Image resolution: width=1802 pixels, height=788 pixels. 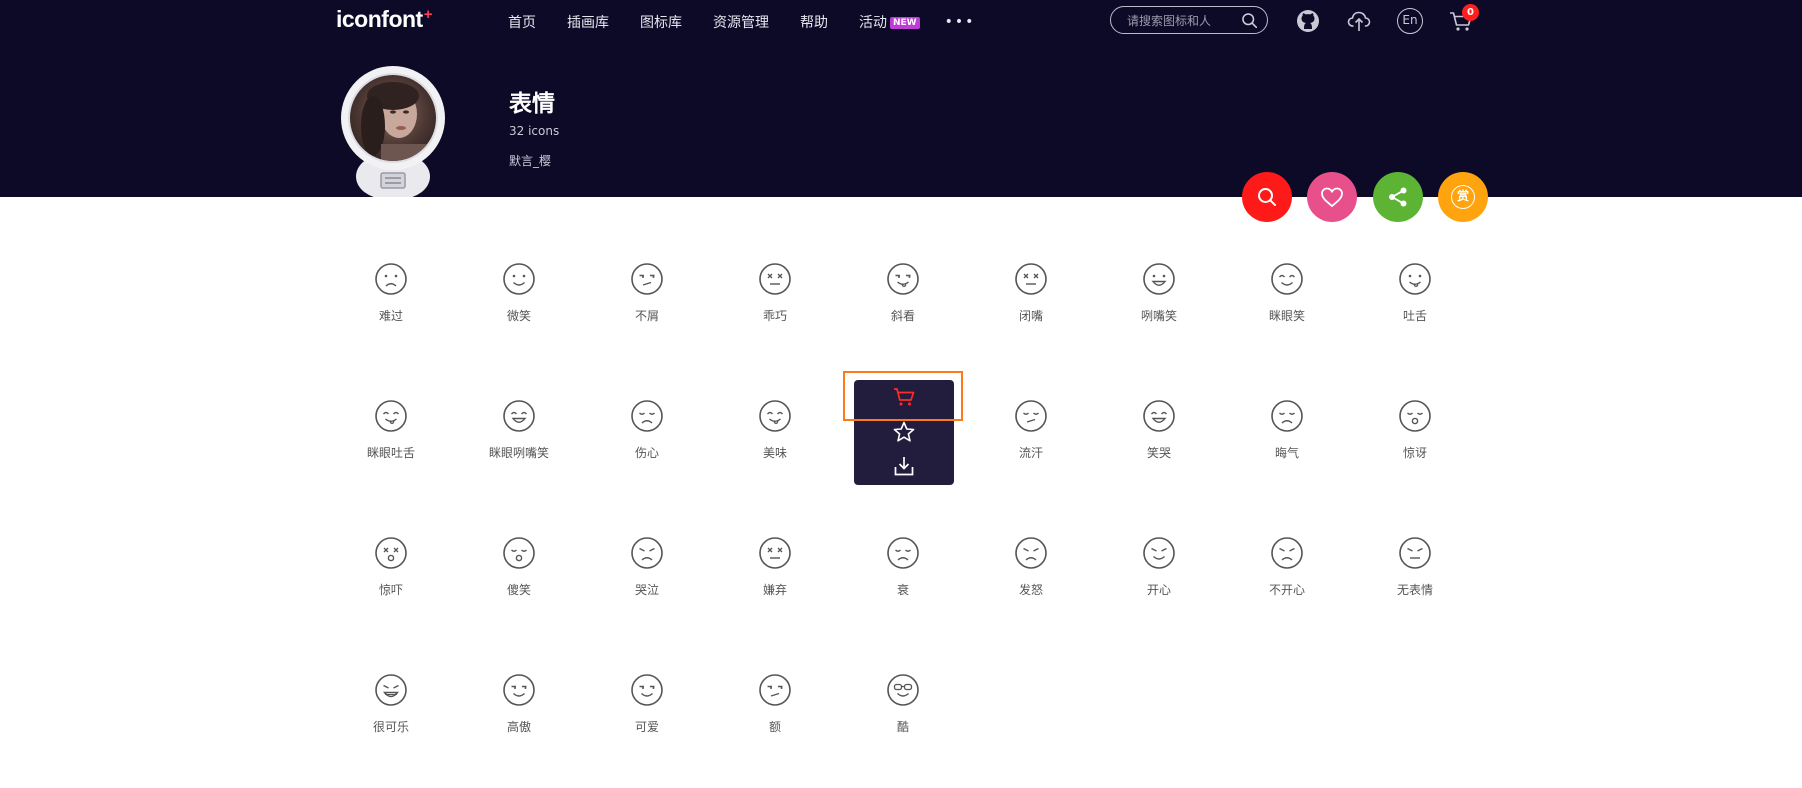 I want to click on icon-item: 难过, so click(x=391, y=312).